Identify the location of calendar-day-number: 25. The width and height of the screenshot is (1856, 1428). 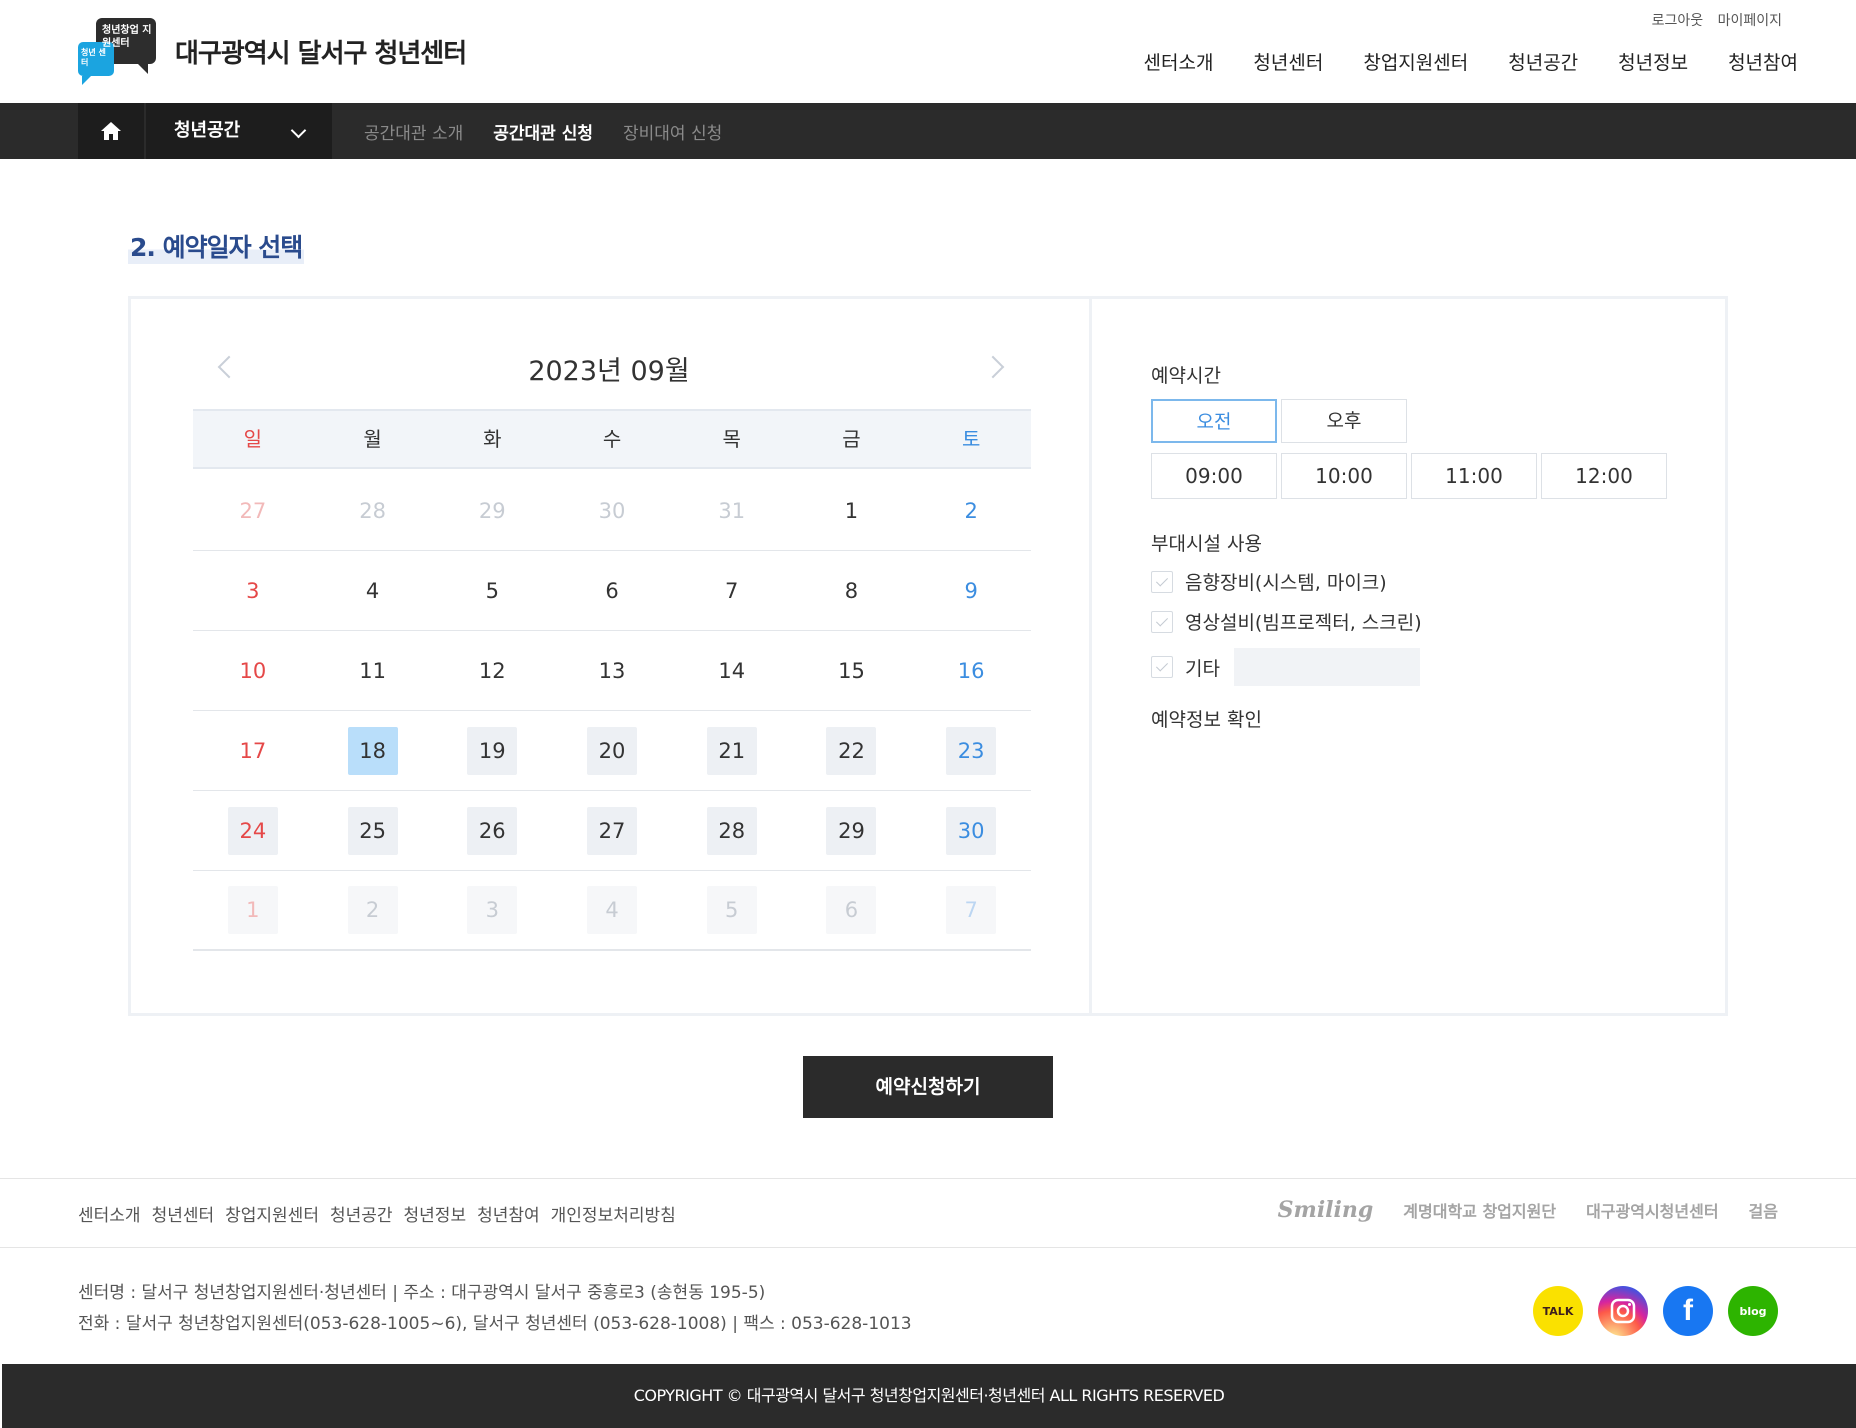
(372, 830).